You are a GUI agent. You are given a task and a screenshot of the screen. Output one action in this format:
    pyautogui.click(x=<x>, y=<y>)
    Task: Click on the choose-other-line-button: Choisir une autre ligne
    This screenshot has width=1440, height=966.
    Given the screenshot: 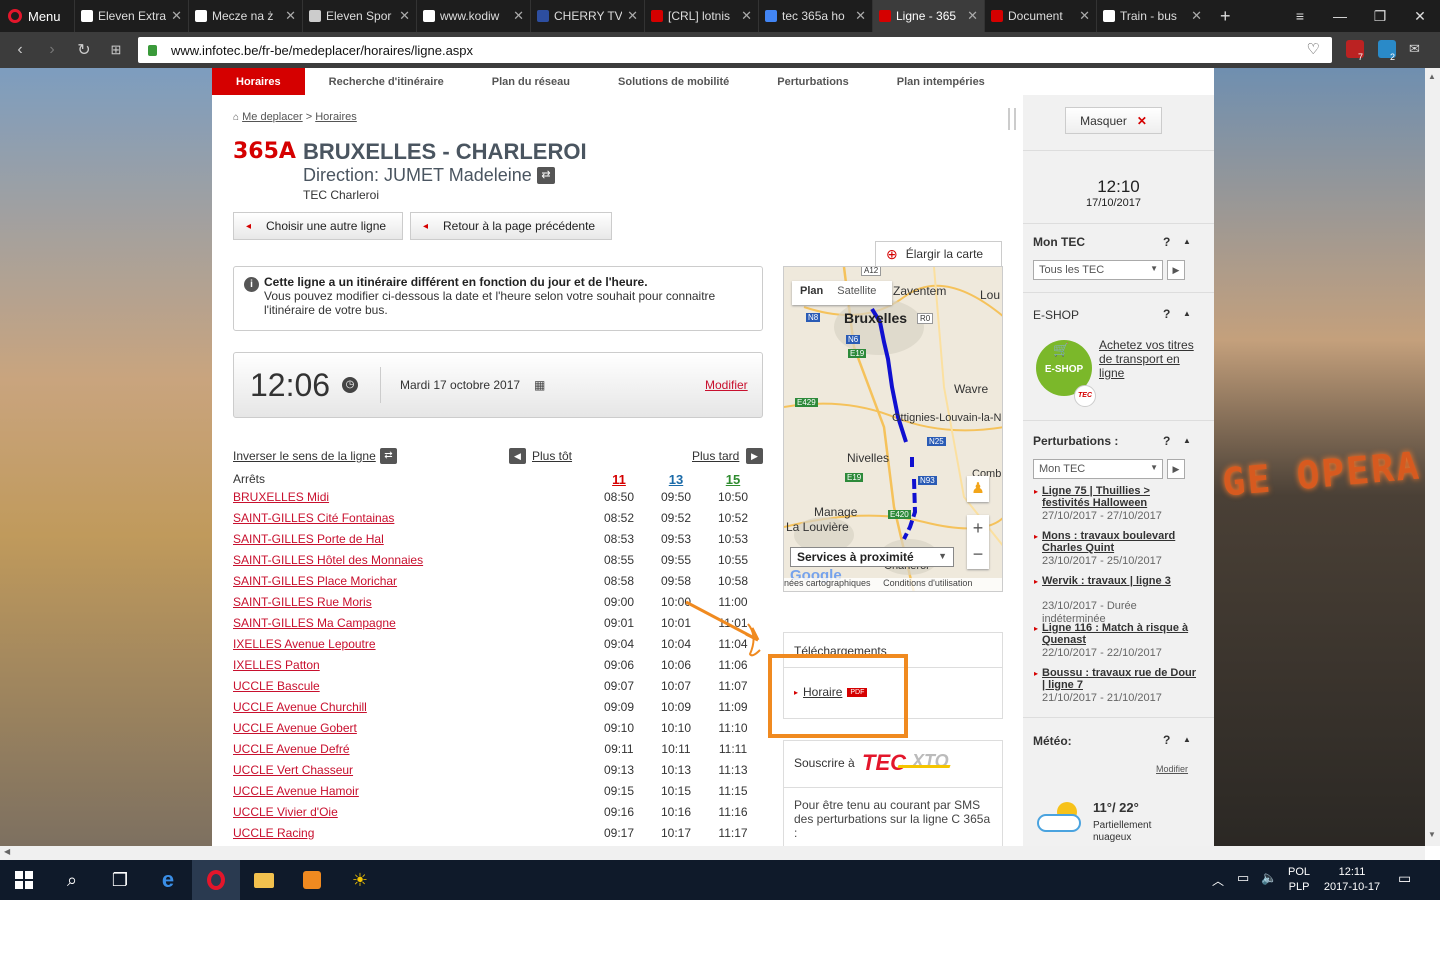 What is the action you would take?
    pyautogui.click(x=318, y=226)
    